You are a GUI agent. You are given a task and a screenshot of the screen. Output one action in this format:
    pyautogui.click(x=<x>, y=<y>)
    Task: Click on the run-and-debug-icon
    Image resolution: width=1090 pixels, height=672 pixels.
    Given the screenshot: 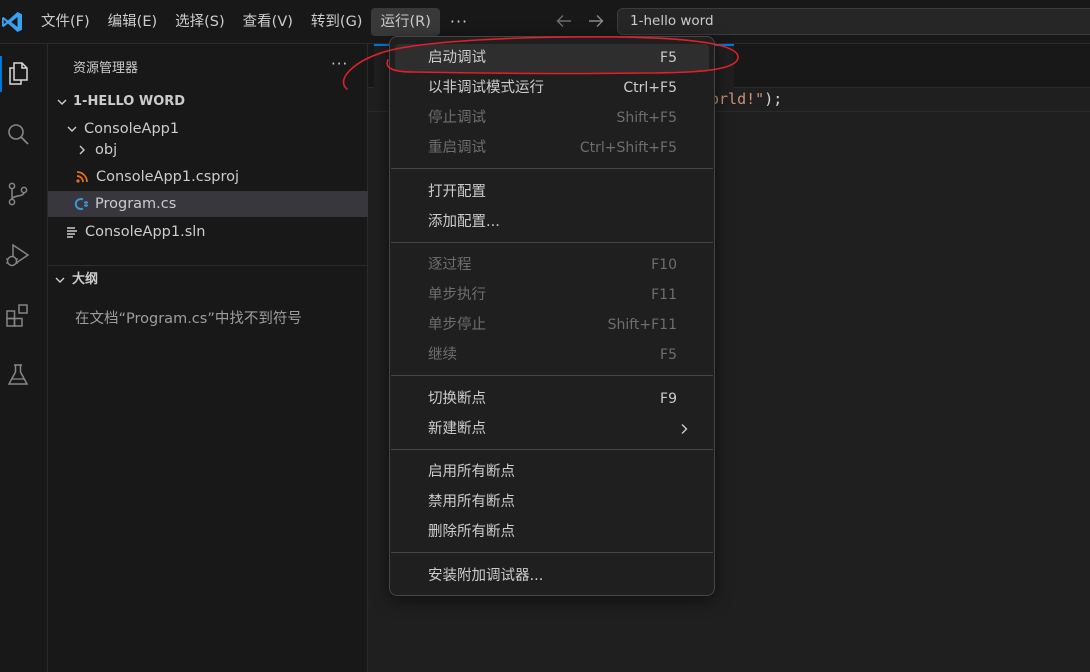 What is the action you would take?
    pyautogui.click(x=18, y=255)
    